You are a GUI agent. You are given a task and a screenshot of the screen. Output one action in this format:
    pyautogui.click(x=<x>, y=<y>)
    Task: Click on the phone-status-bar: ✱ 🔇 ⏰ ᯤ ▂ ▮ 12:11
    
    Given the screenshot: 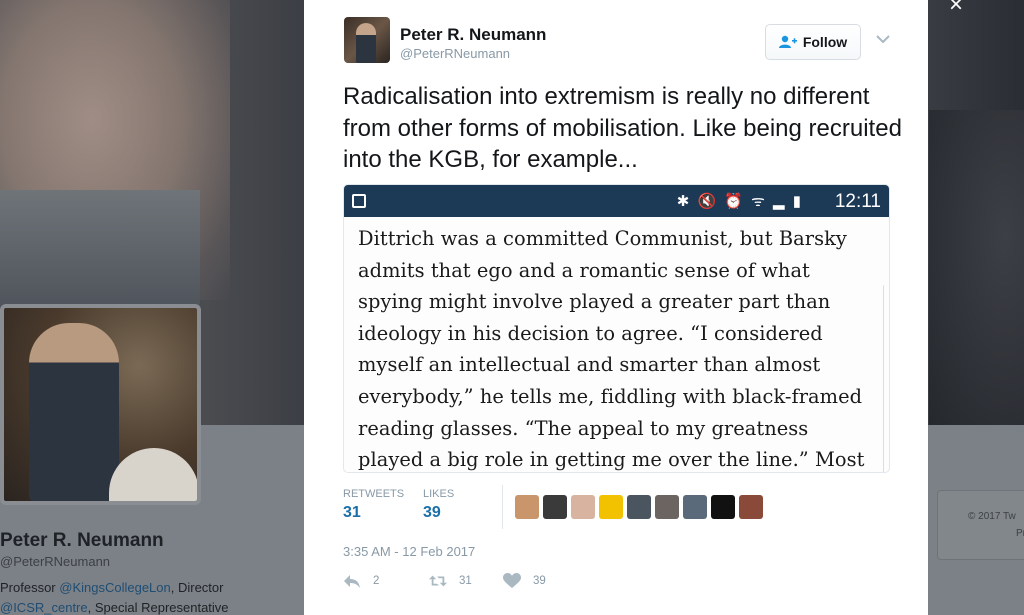 What is the action you would take?
    pyautogui.click(x=616, y=201)
    